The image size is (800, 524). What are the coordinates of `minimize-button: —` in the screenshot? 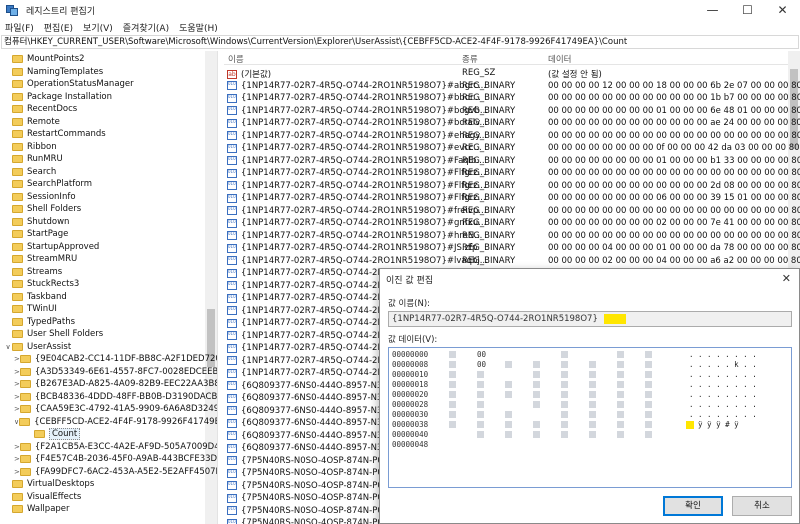 It's located at (712, 10).